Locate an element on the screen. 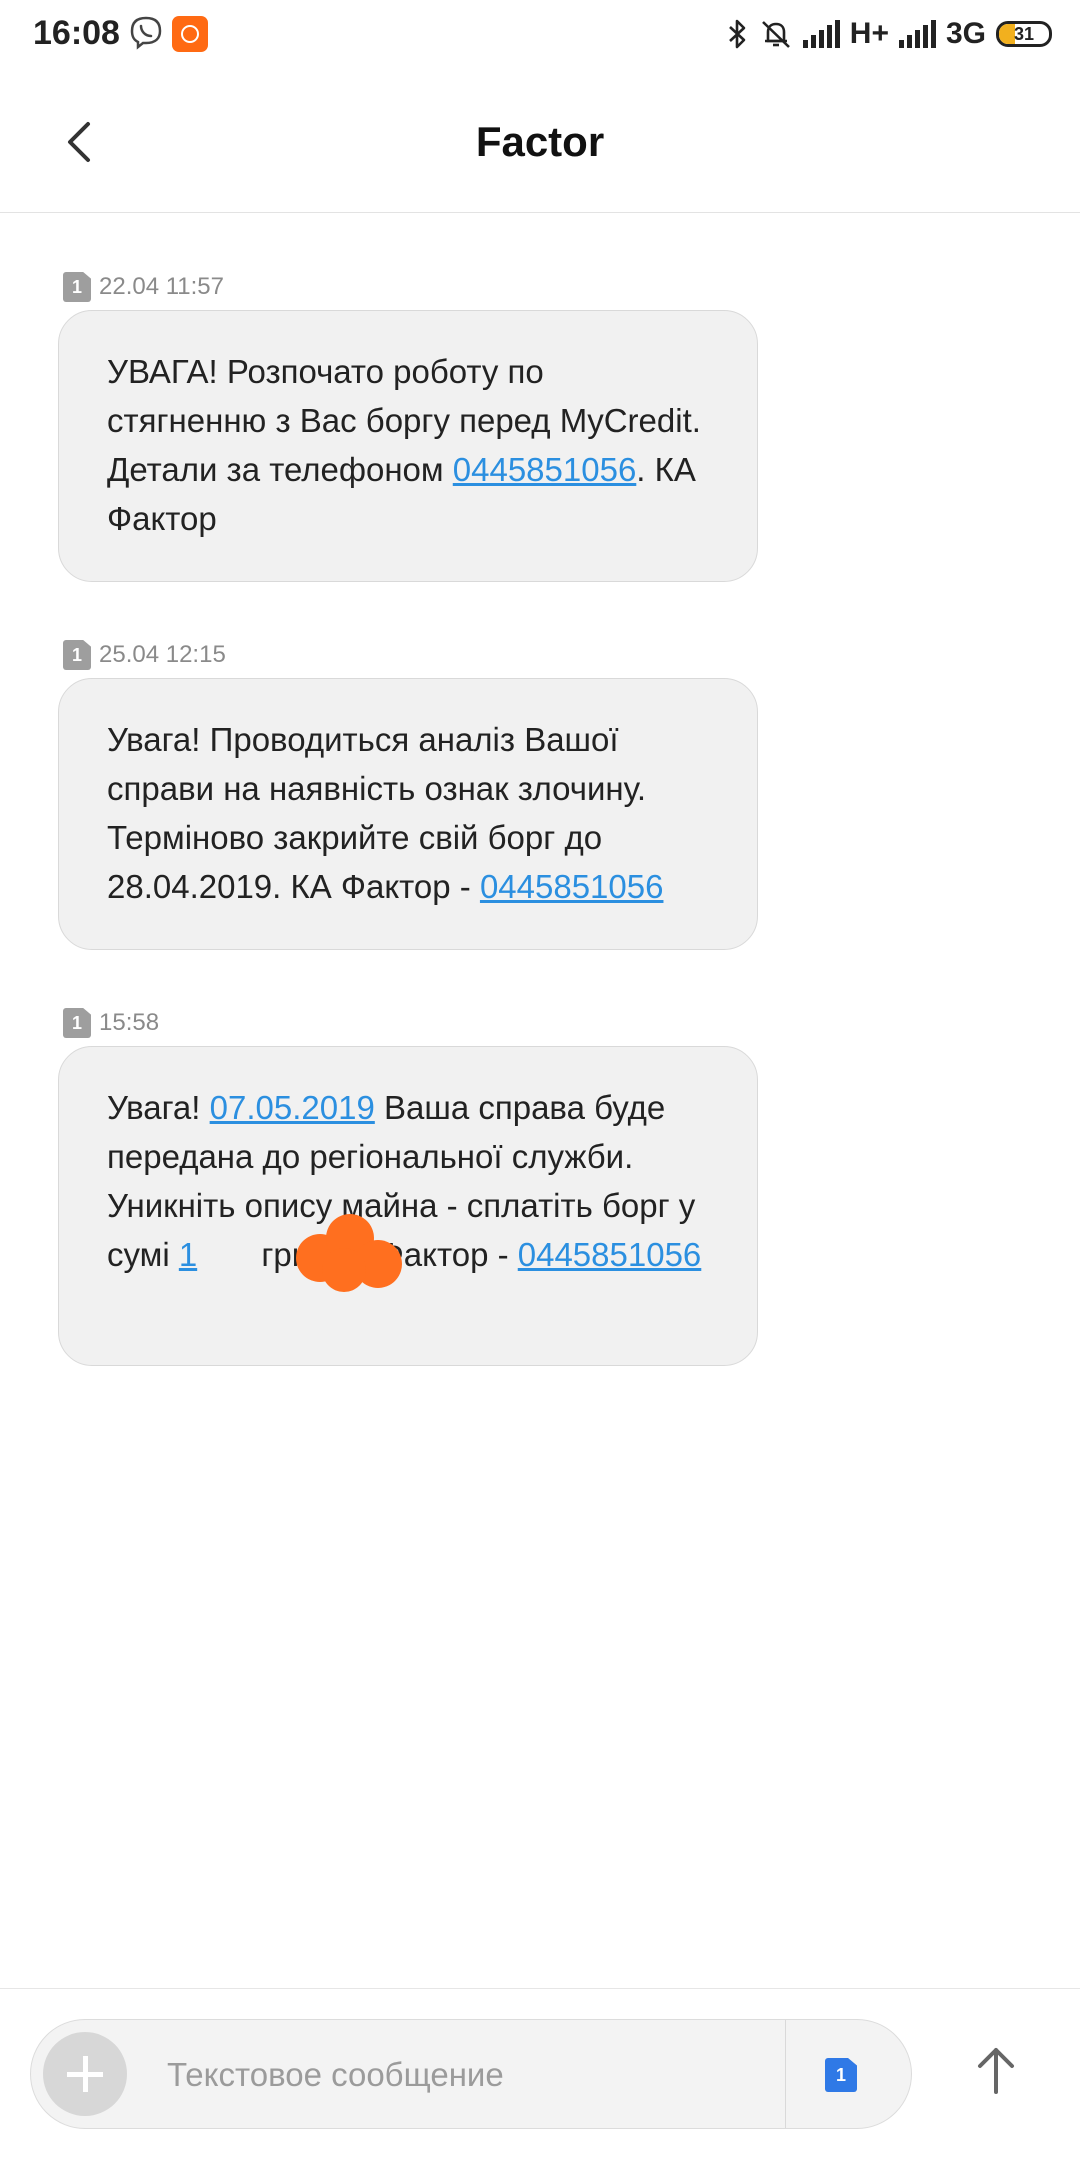 The image size is (1080, 2160). sim-select-button: 1 is located at coordinates (841, 2075).